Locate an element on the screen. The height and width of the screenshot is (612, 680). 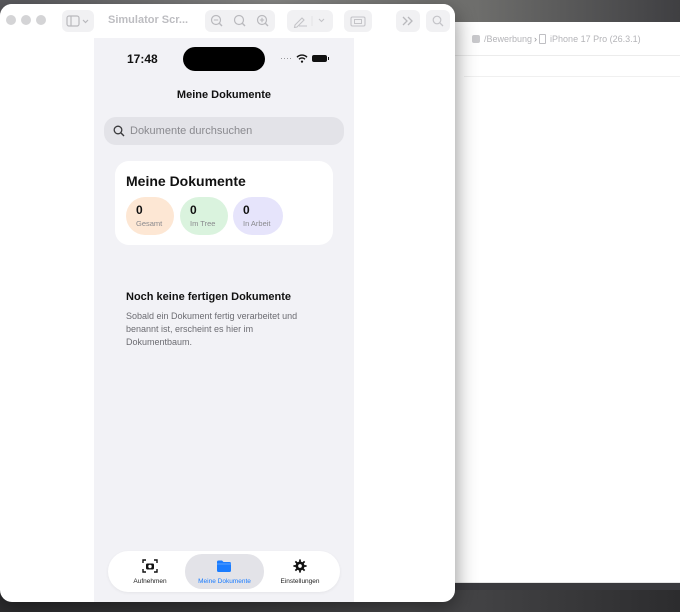
toolbar-search-button is located at coordinates (438, 21).